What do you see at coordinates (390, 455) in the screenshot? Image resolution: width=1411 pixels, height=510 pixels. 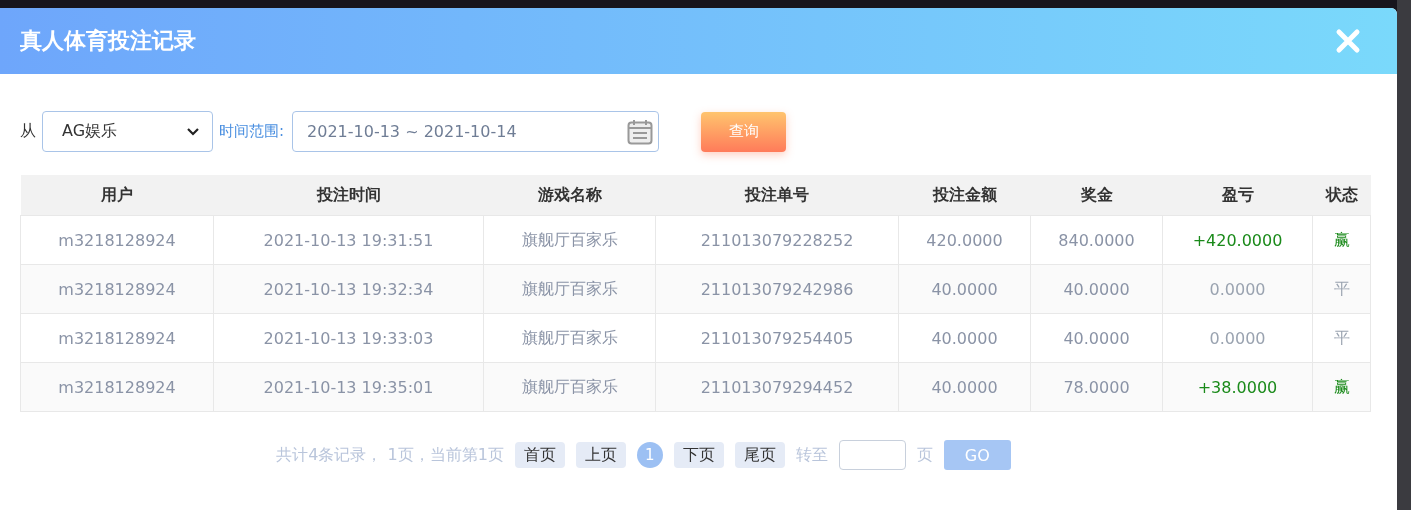 I see `record-summary: 共计4条记录， 1页，当前第1页` at bounding box center [390, 455].